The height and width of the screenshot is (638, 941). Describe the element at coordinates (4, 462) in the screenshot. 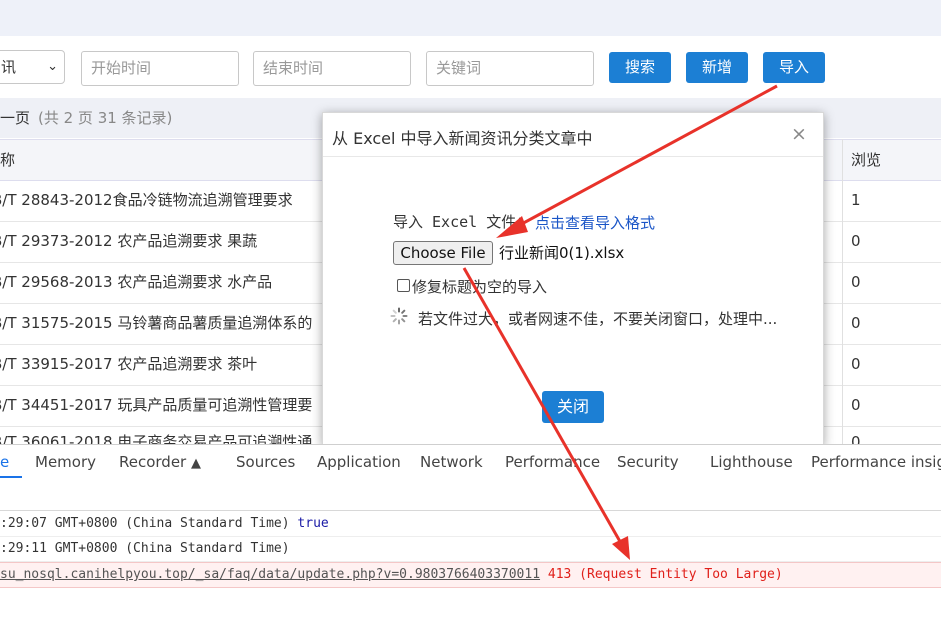

I see `tab-console: e` at that location.